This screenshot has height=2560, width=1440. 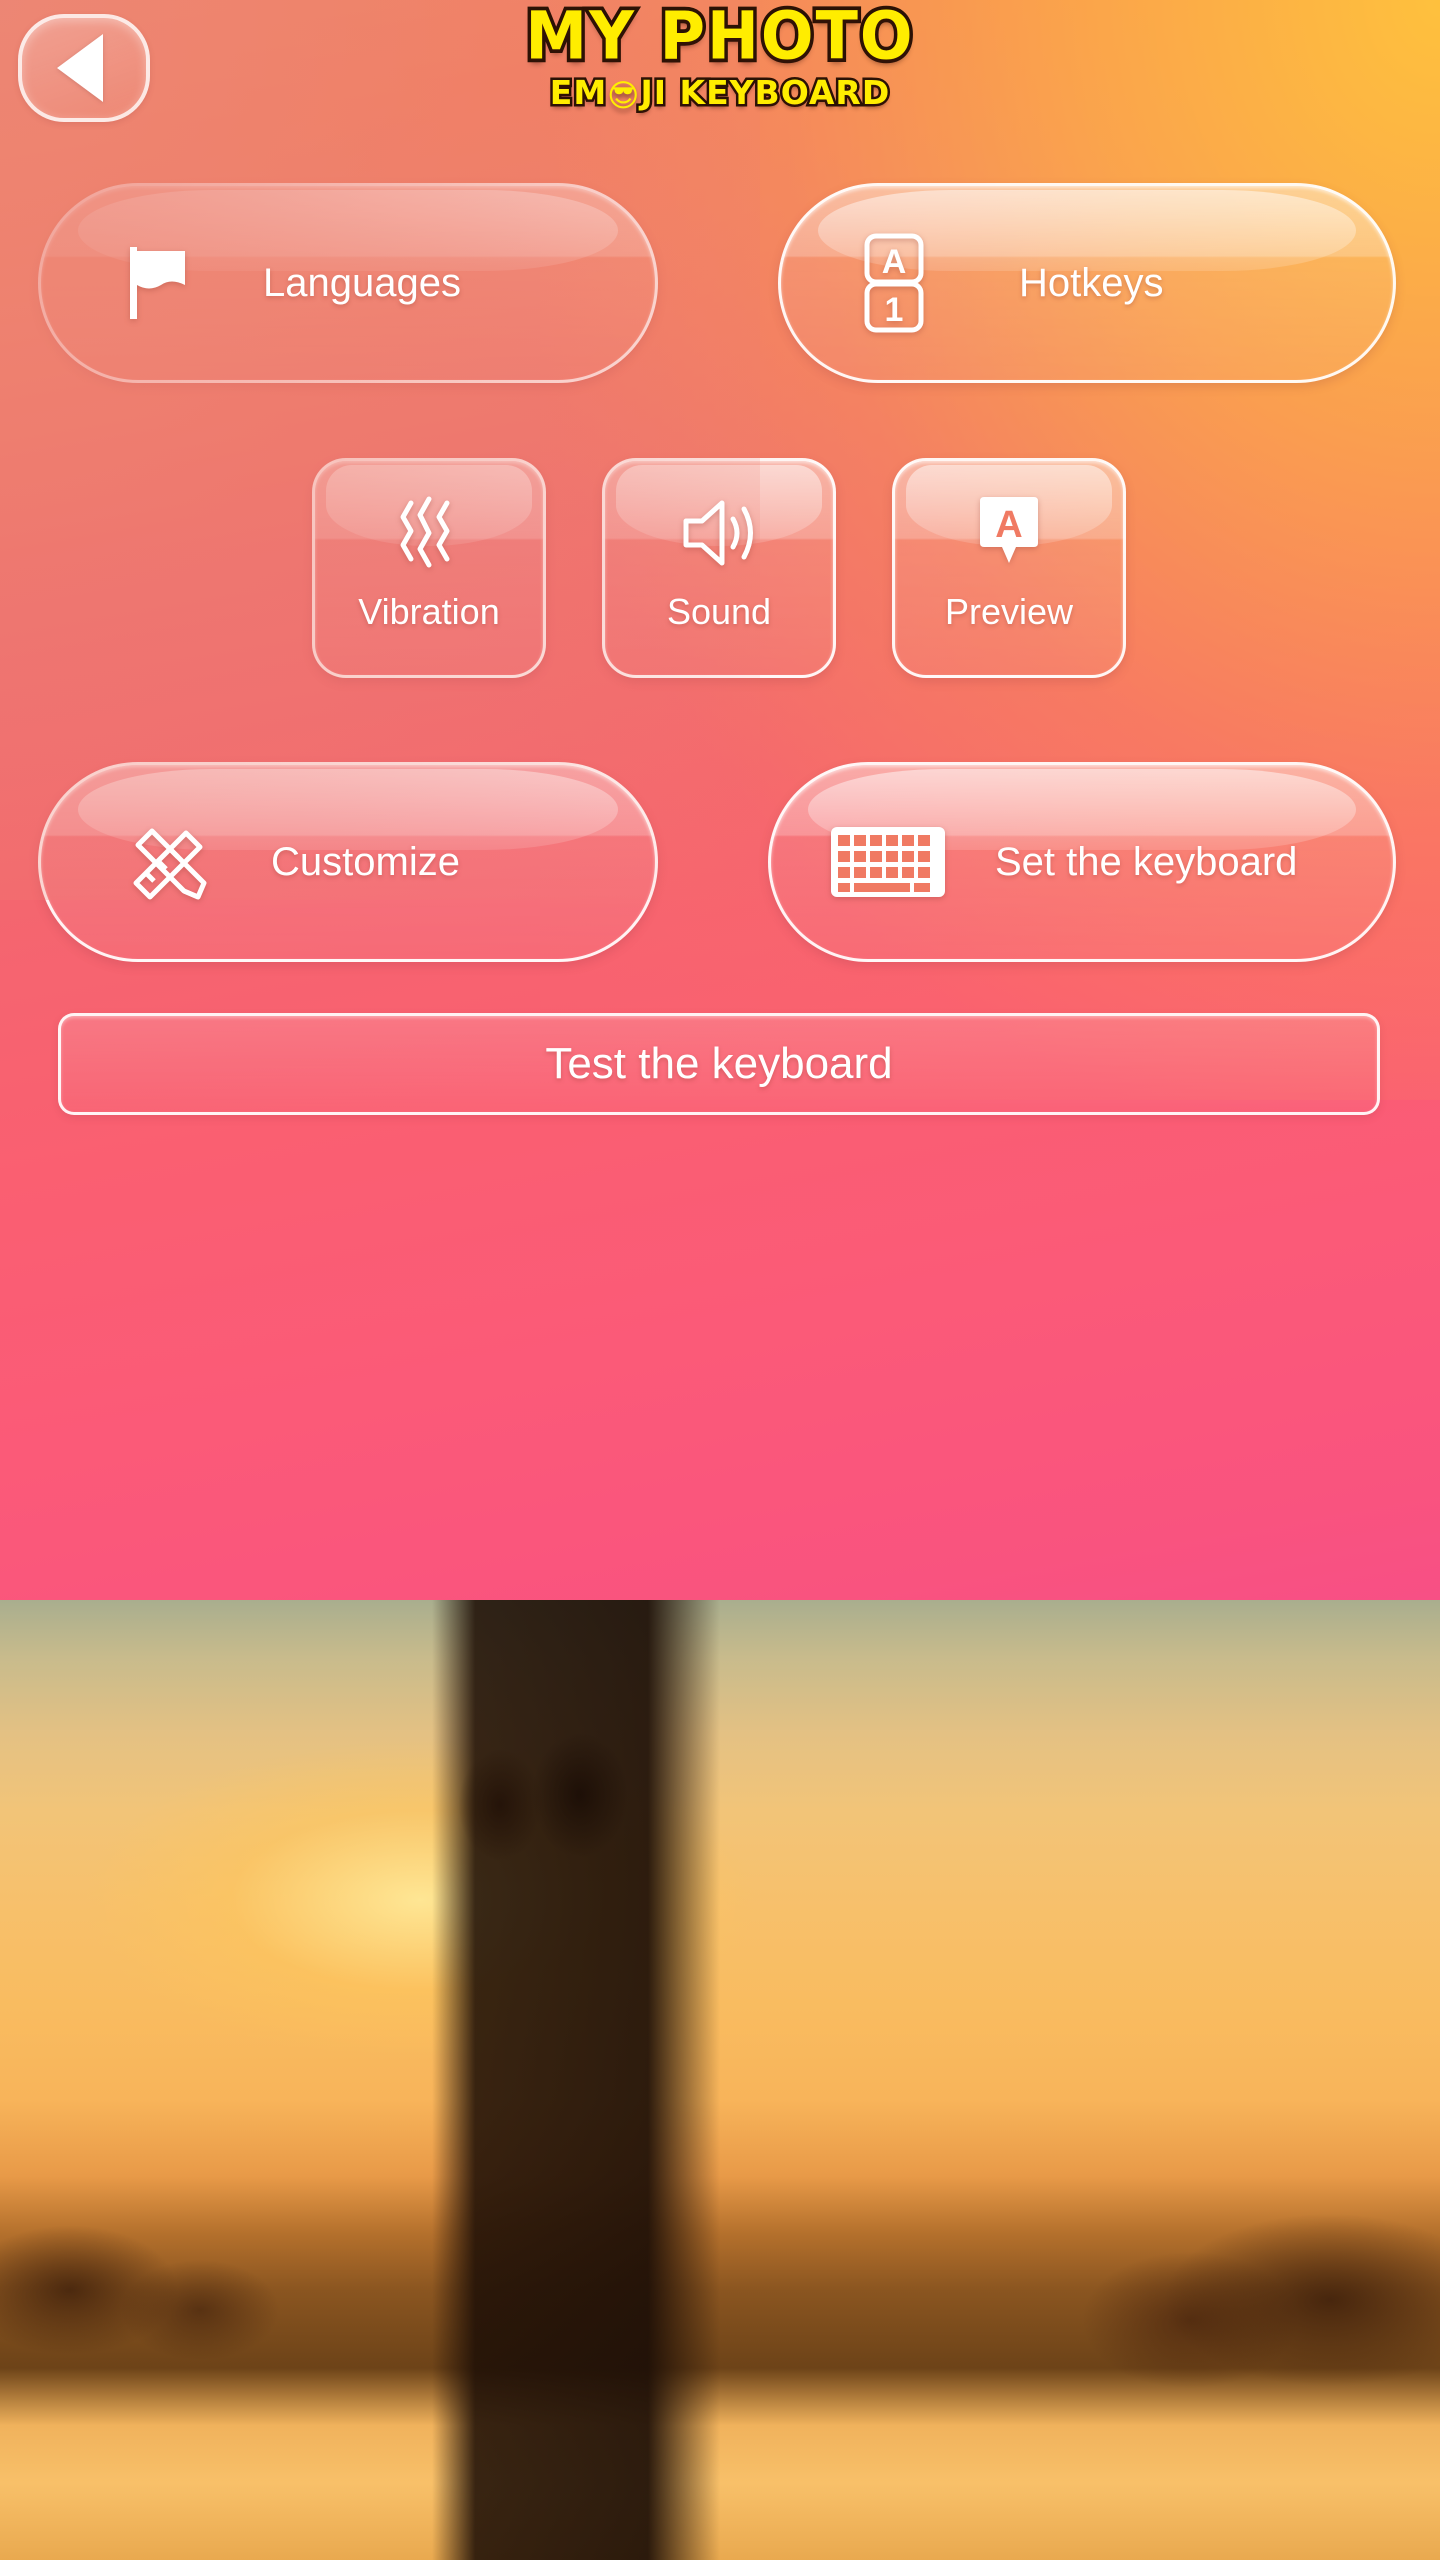 What do you see at coordinates (894, 310) in the screenshot?
I see `svg-text: 1` at bounding box center [894, 310].